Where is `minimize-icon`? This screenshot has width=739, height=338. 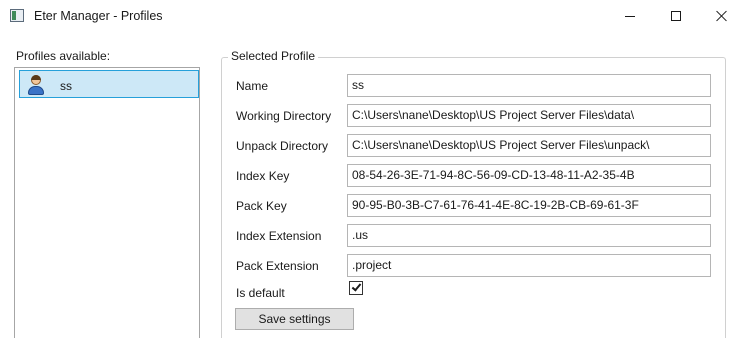
minimize-icon is located at coordinates (630, 16).